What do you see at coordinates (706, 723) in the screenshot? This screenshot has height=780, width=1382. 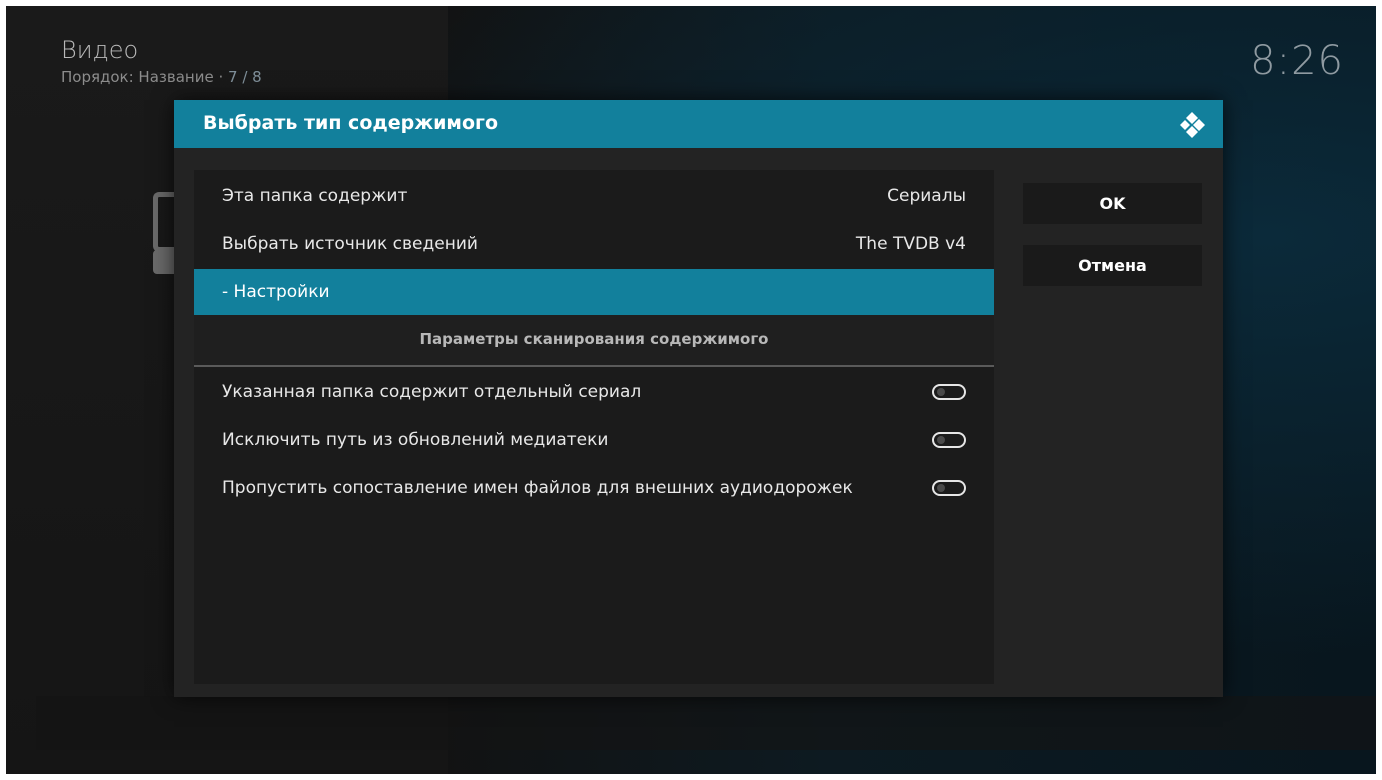 I see `background-band` at bounding box center [706, 723].